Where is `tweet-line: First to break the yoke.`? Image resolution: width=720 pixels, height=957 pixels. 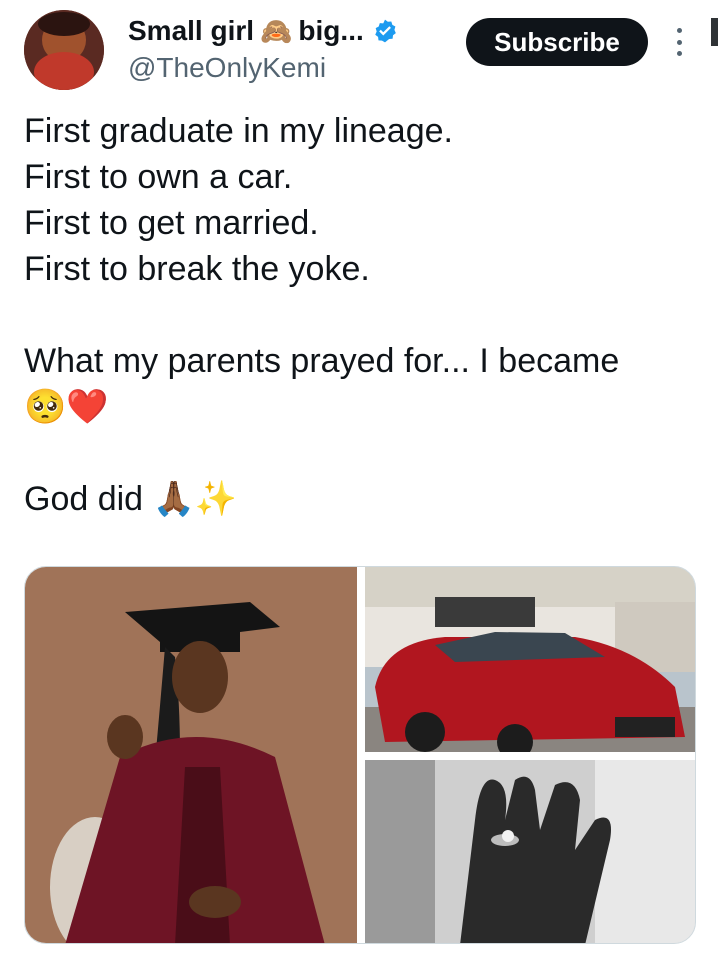
tweet-line: First to break the yoke. is located at coordinates (197, 269).